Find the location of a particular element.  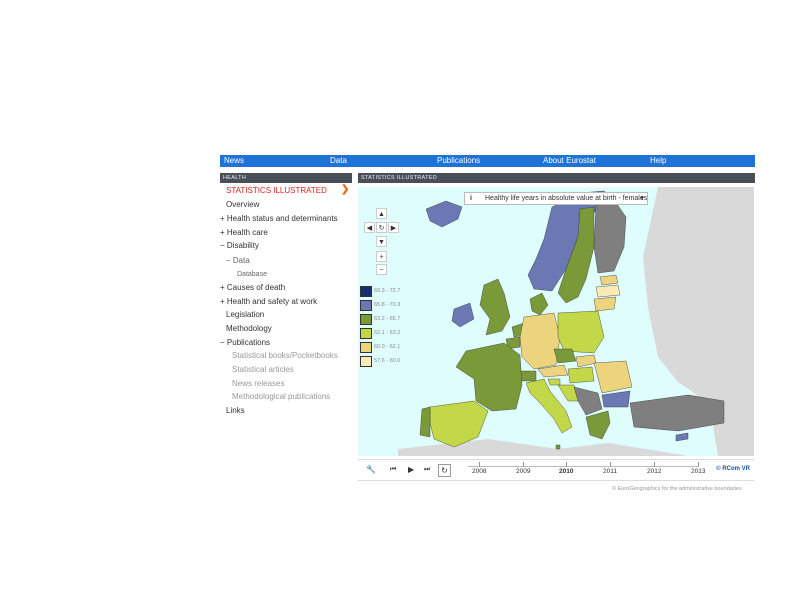

country-greece is located at coordinates (598, 425).